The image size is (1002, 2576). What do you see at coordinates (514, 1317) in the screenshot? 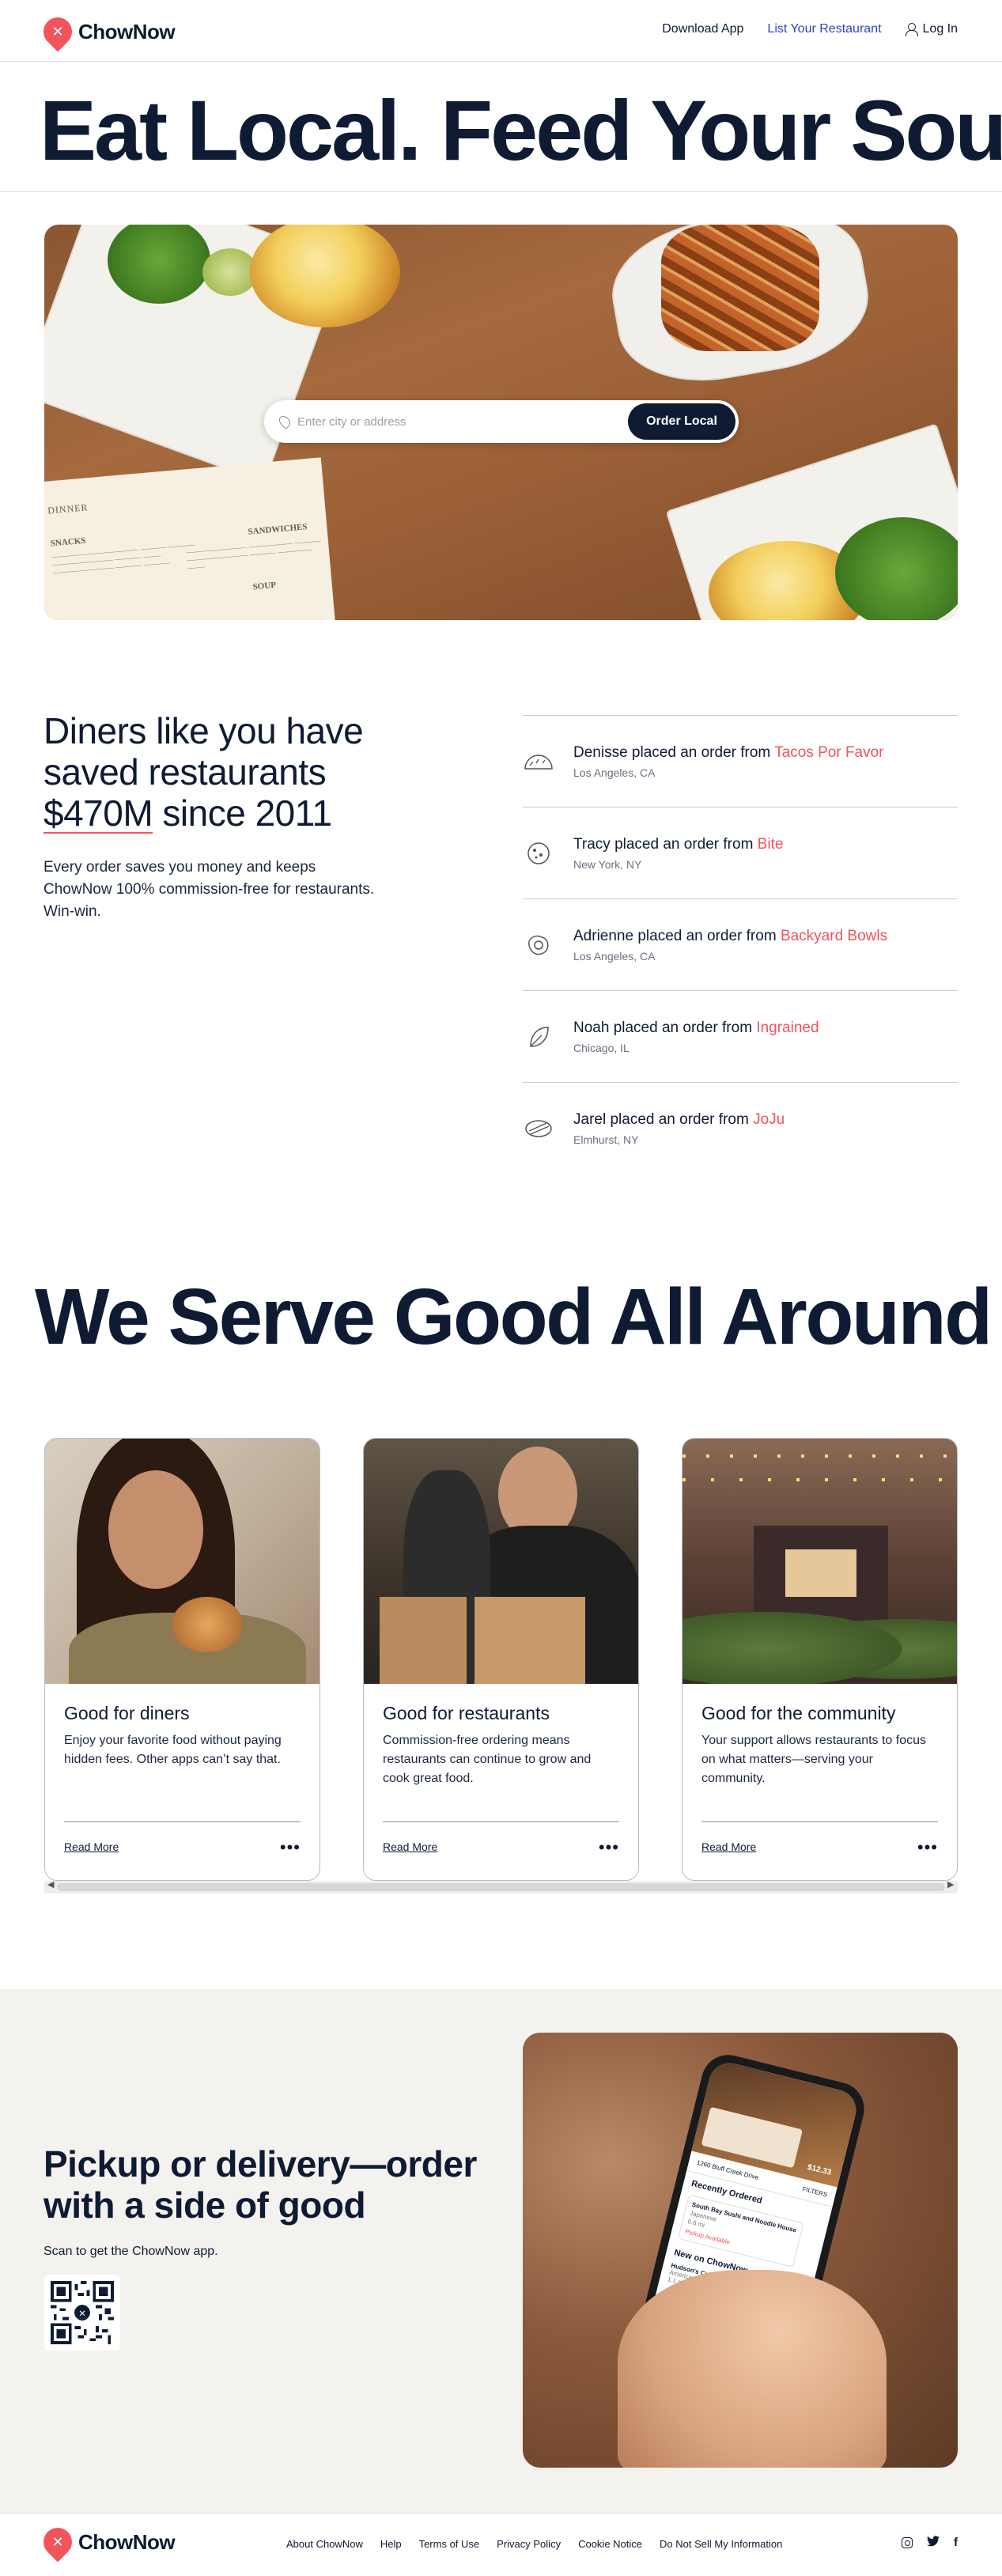
I see `serve-title: We Serve Good All Around` at bounding box center [514, 1317].